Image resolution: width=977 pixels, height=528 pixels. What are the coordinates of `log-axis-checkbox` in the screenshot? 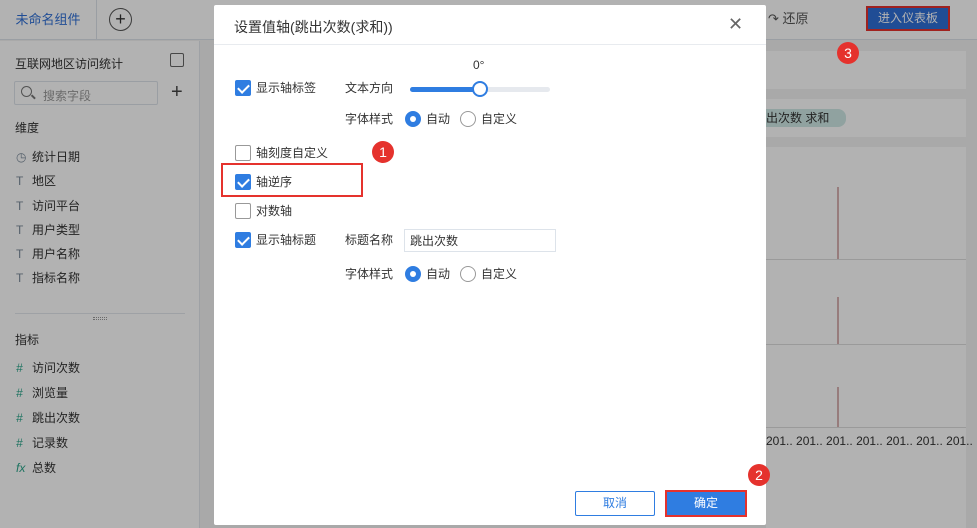 It's located at (243, 211).